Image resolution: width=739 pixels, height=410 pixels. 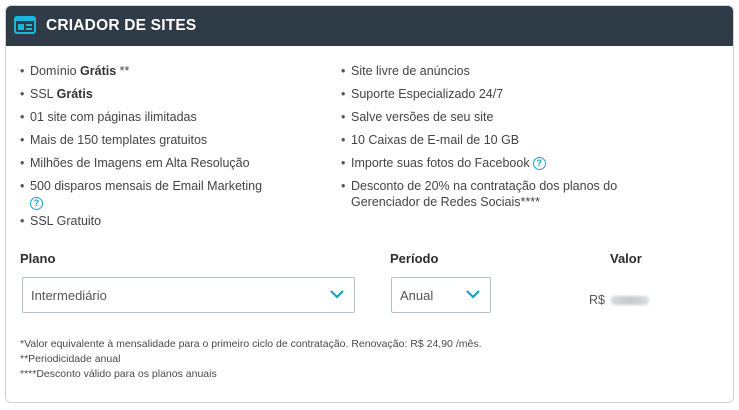 What do you see at coordinates (369, 26) in the screenshot?
I see `card-header: CRIADOR DE SITES` at bounding box center [369, 26].